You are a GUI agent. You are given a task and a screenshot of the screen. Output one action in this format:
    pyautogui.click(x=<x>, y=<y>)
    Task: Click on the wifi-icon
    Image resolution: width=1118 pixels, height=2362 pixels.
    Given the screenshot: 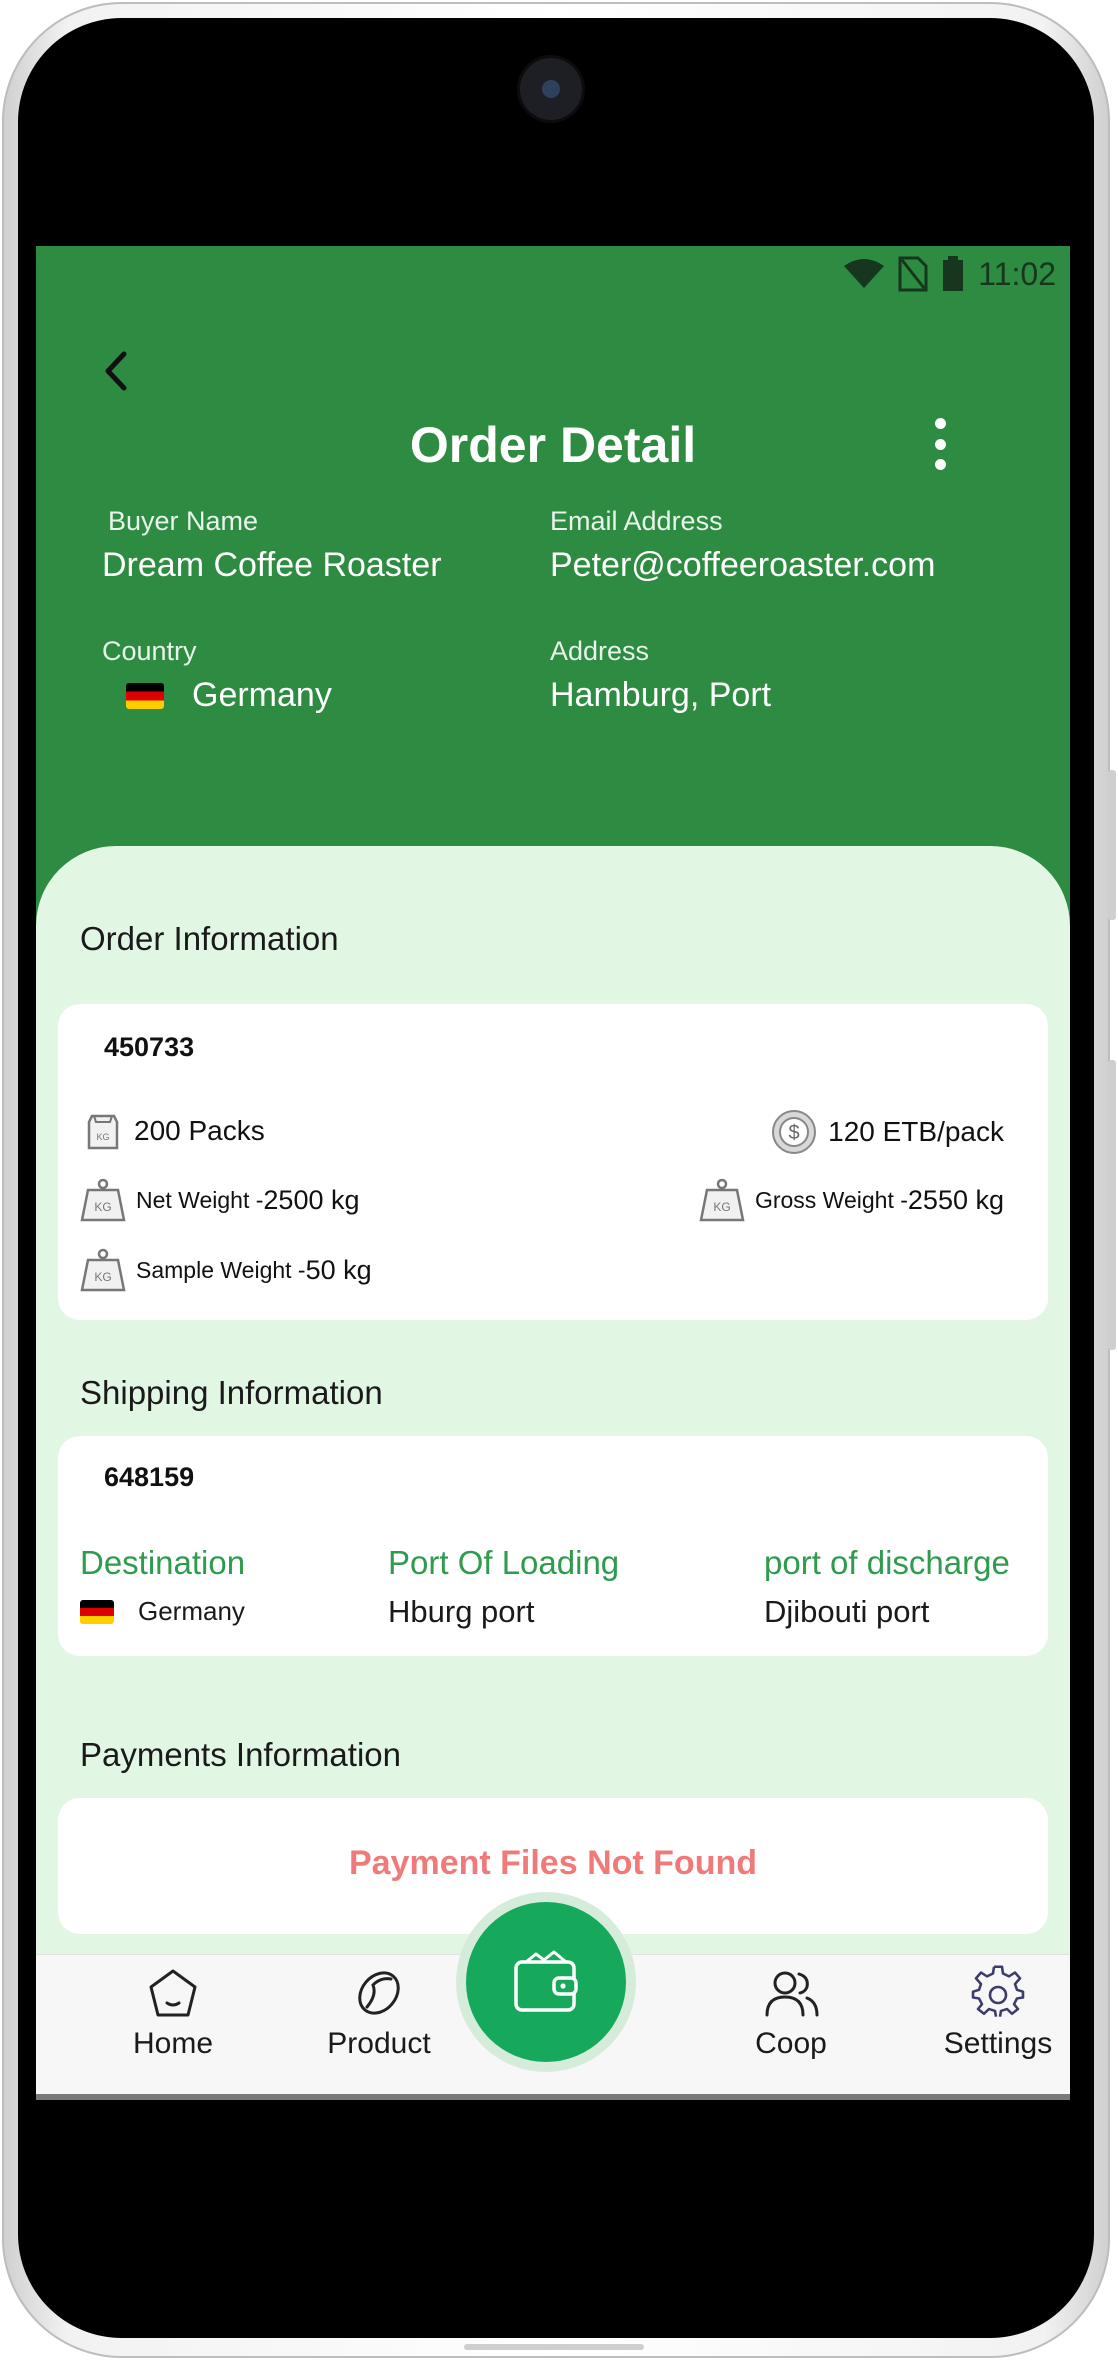 What is the action you would take?
    pyautogui.click(x=864, y=273)
    